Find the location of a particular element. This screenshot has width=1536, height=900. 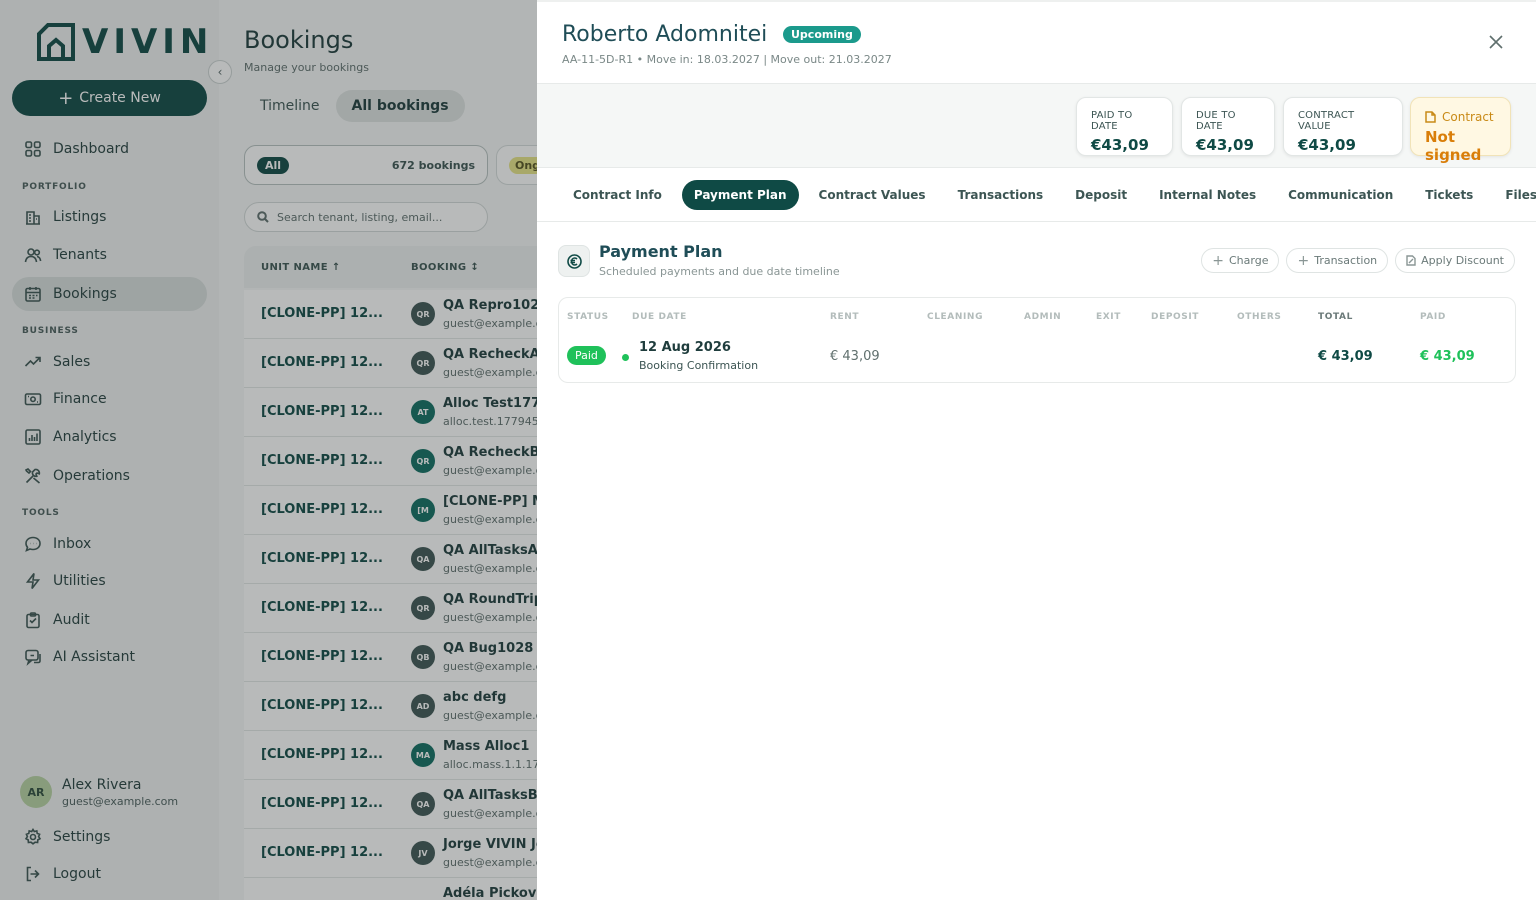

stat-label: DUE TO DATE is located at coordinates (1216, 121).